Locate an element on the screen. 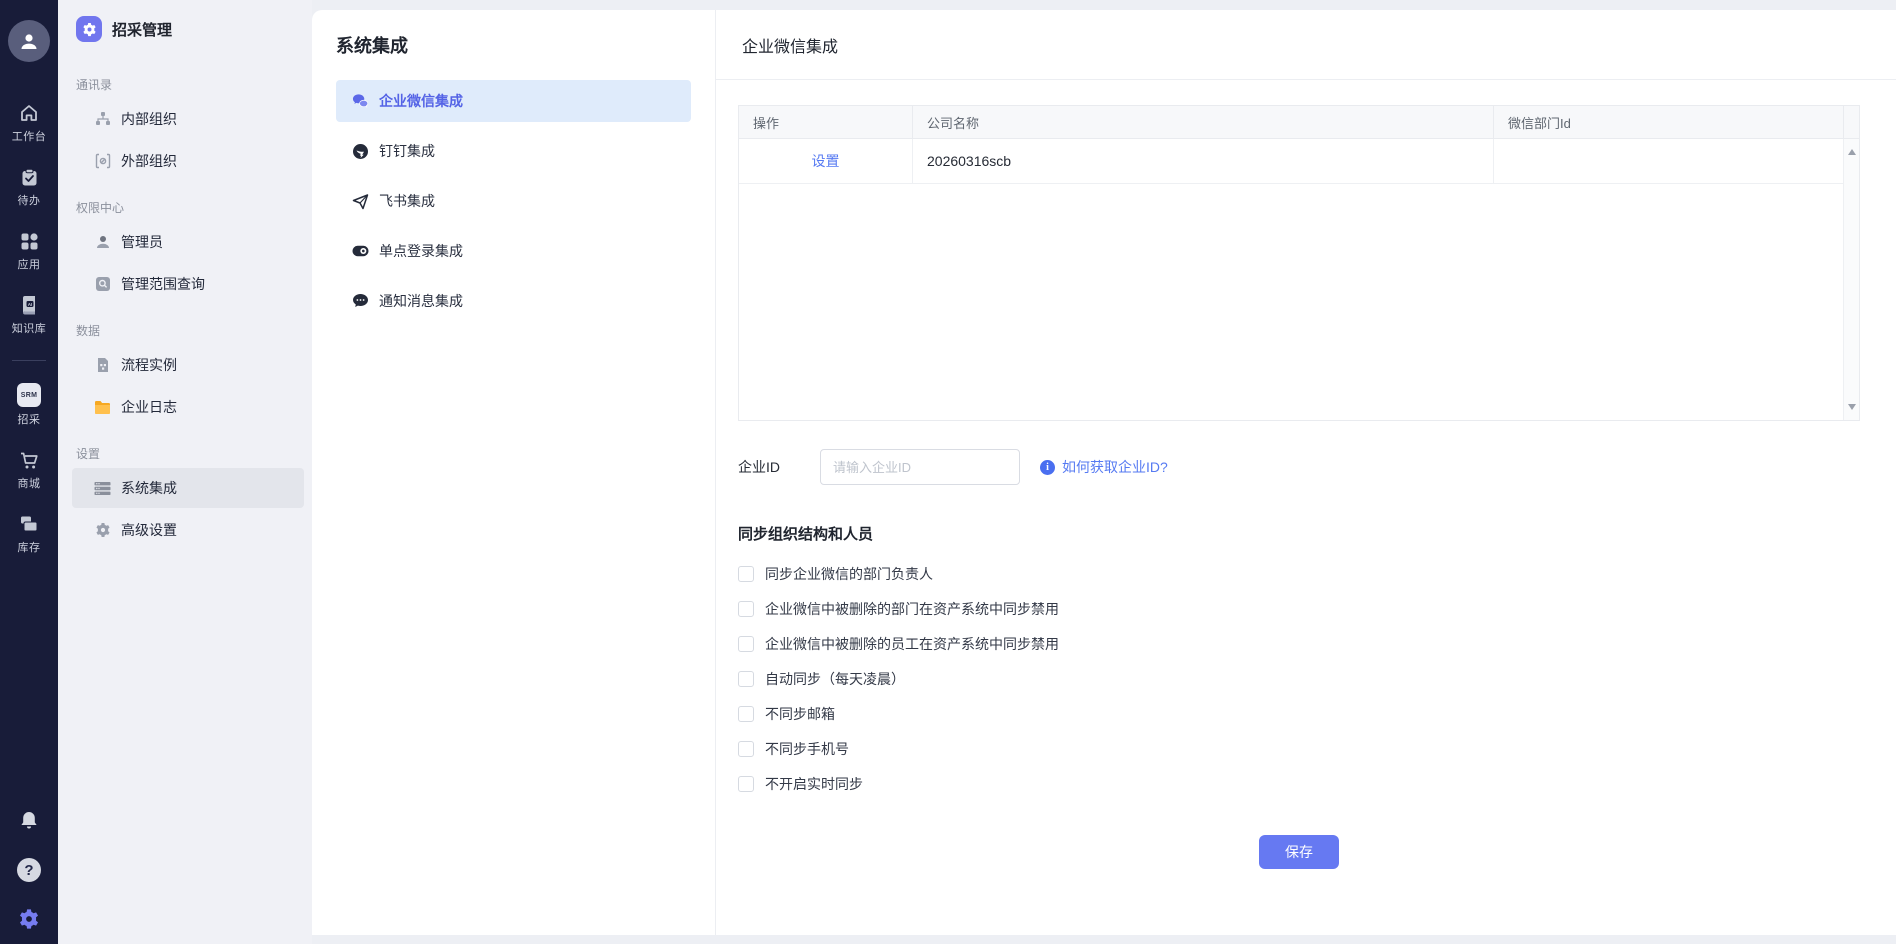 The image size is (1896, 944). rail-item-mall: 商城 is located at coordinates (29, 470).